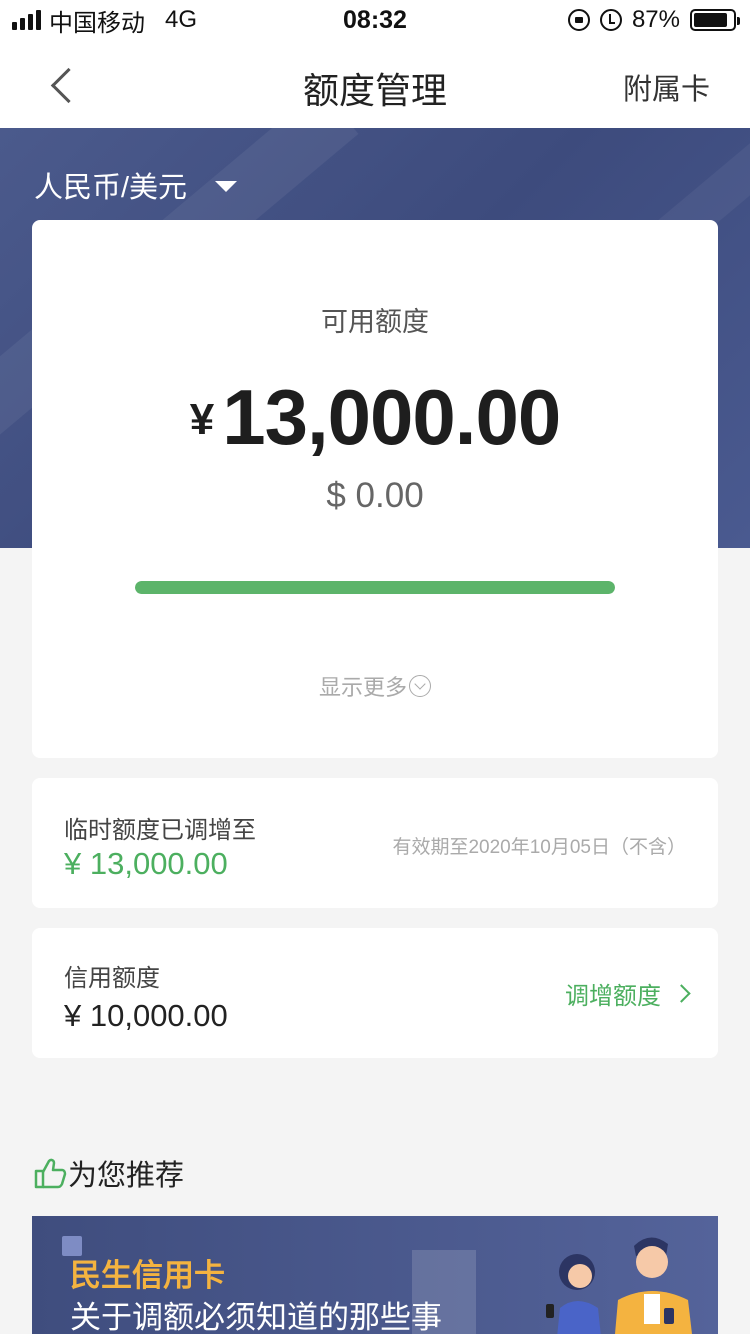 The image size is (750, 1334). Describe the element at coordinates (375, 20) in the screenshot. I see `status-bar: 中国移动 4G 08:32 87%` at that location.